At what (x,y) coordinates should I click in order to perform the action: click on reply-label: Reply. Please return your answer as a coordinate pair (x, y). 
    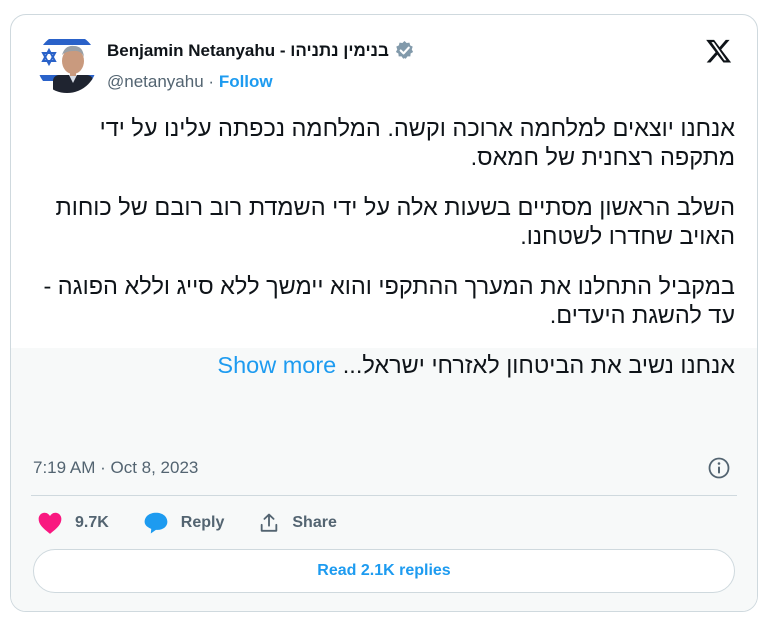
    Looking at the image, I should click on (202, 522).